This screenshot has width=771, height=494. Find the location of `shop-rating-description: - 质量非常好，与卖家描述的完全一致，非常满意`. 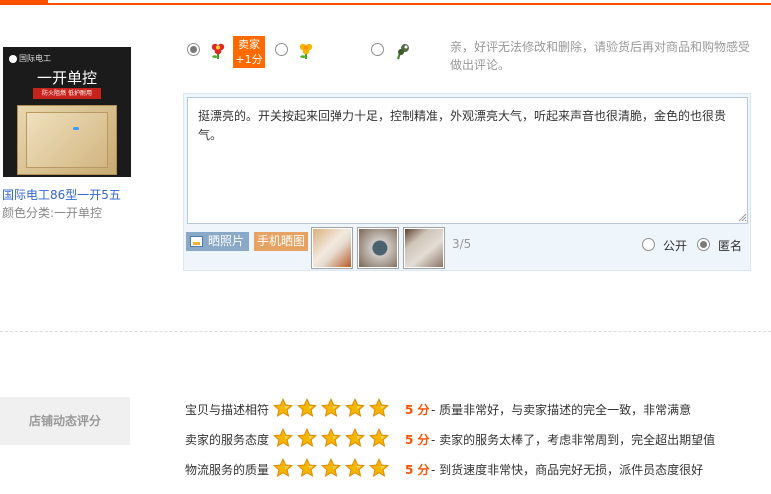

shop-rating-description: - 质量非常好，与卖家描述的完全一致，非常满意 is located at coordinates (561, 410).